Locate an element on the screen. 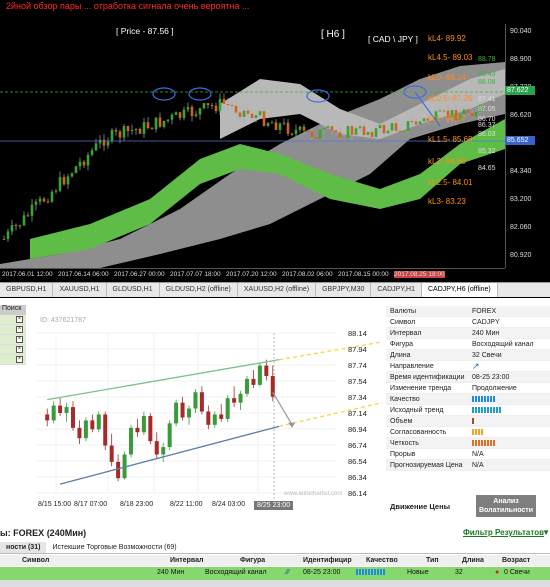 The height and width of the screenshot is (587, 550). time-tick: 2017.06.01 12:00 is located at coordinates (27, 274).